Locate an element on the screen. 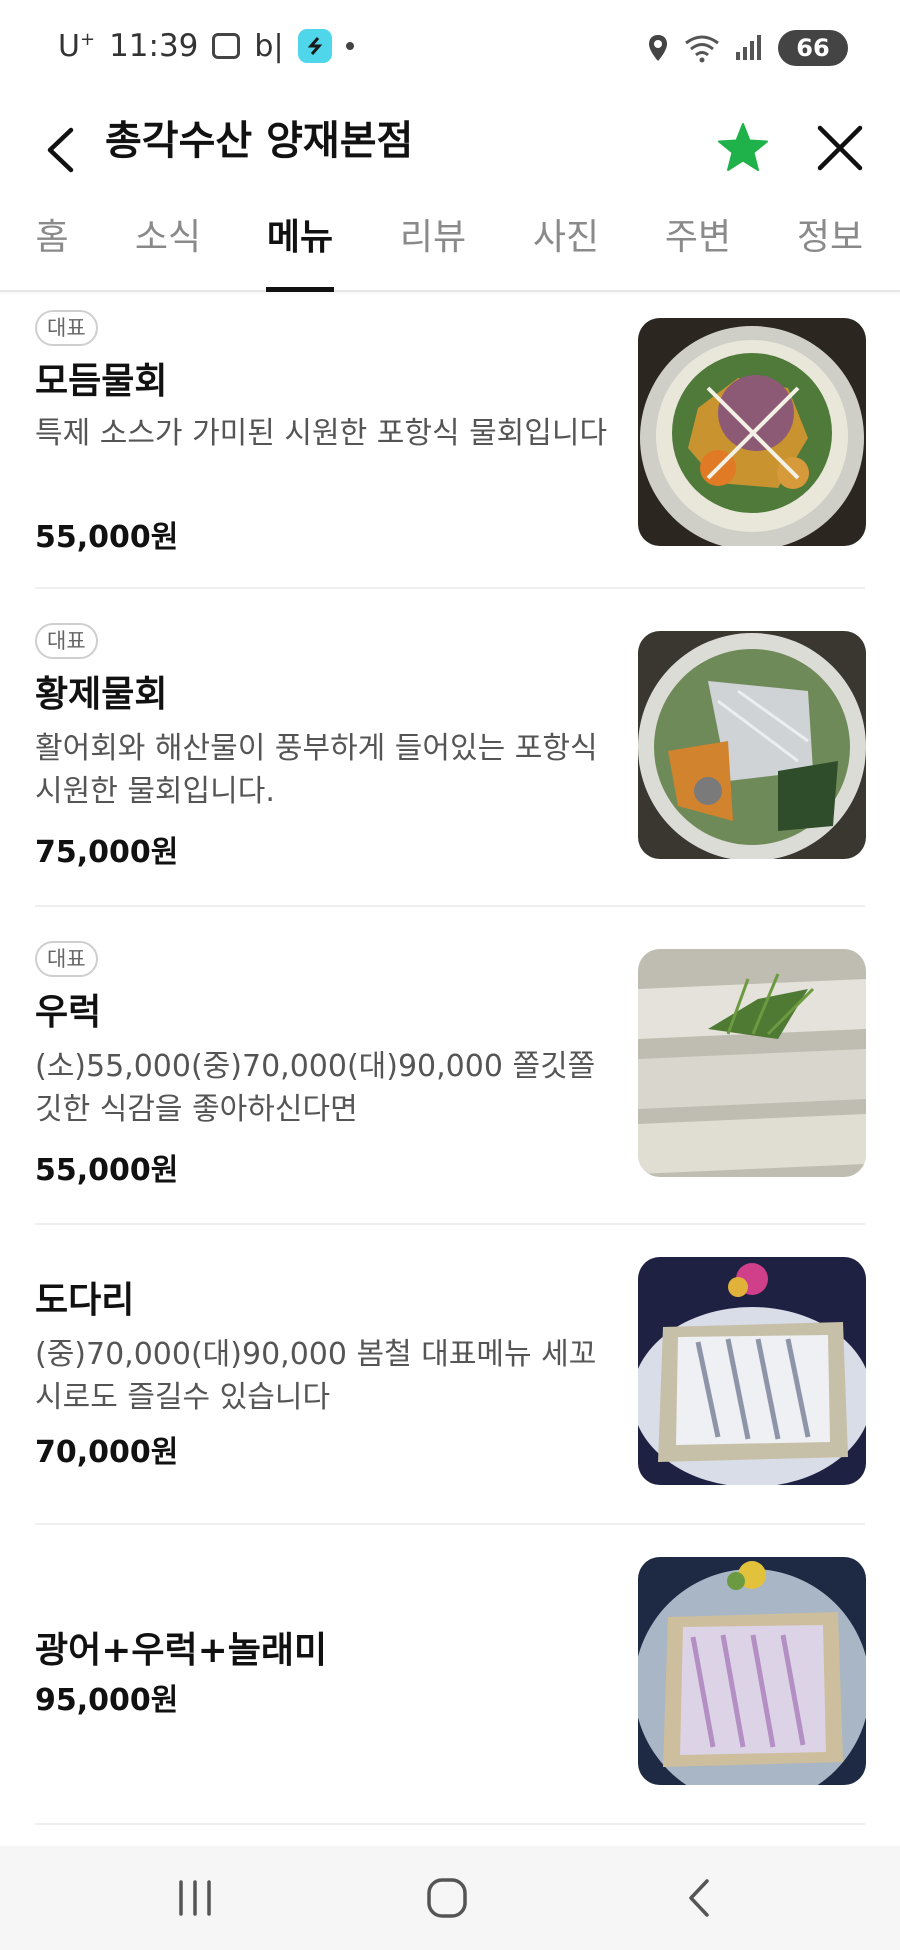 Image resolution: width=900 pixels, height=1950 pixels. menu-item-price: 70,000원 is located at coordinates (107, 1452).